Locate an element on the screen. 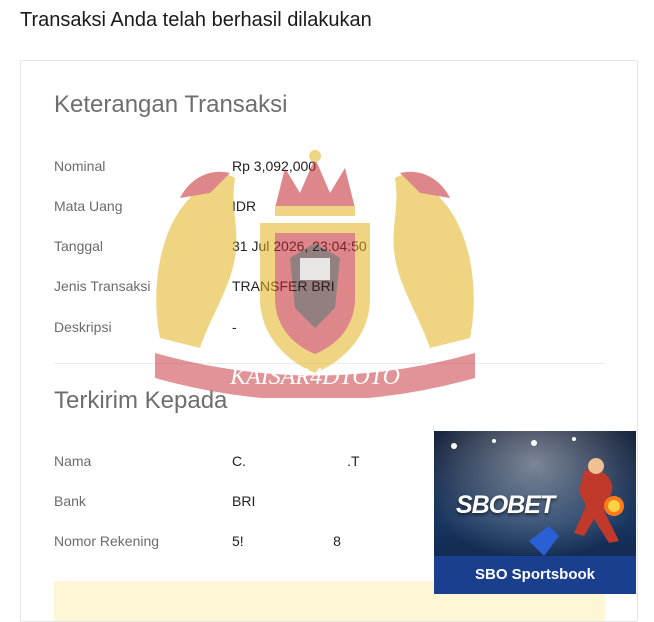  row-value: IDR is located at coordinates (244, 206).